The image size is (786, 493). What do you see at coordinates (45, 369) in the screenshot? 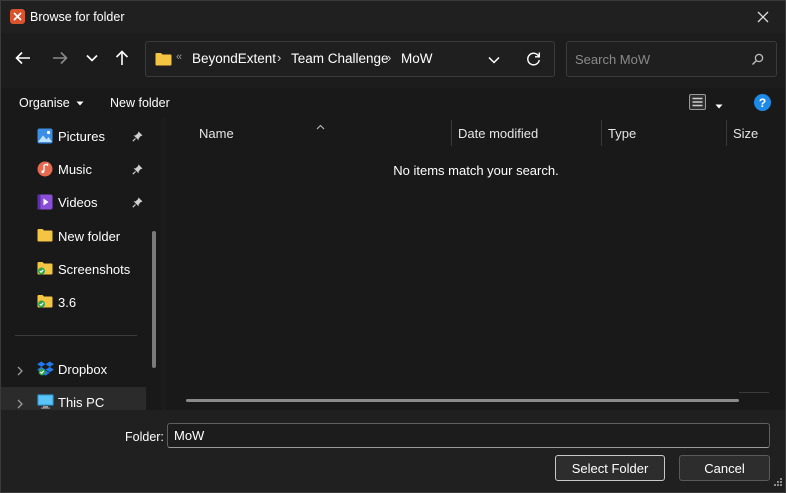
I see `dropbox-icon` at bounding box center [45, 369].